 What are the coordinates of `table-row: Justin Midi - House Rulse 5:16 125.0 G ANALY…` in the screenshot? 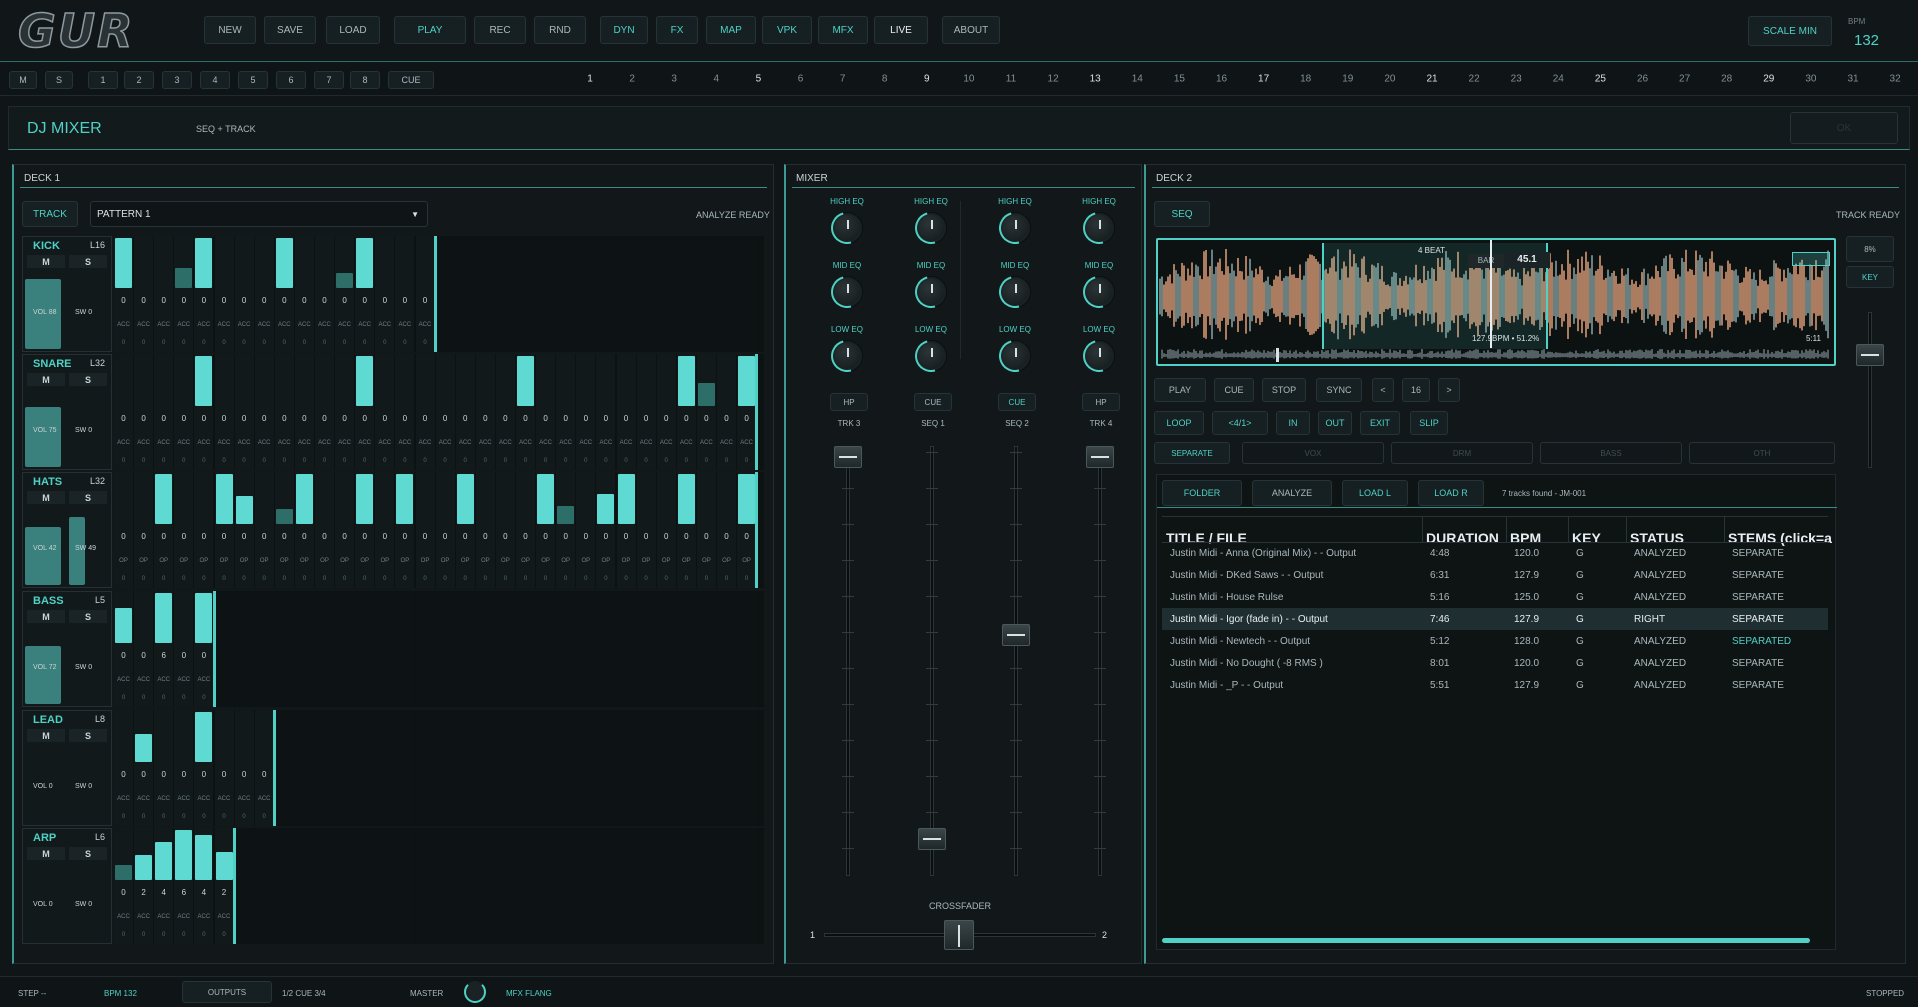 It's located at (1495, 597).